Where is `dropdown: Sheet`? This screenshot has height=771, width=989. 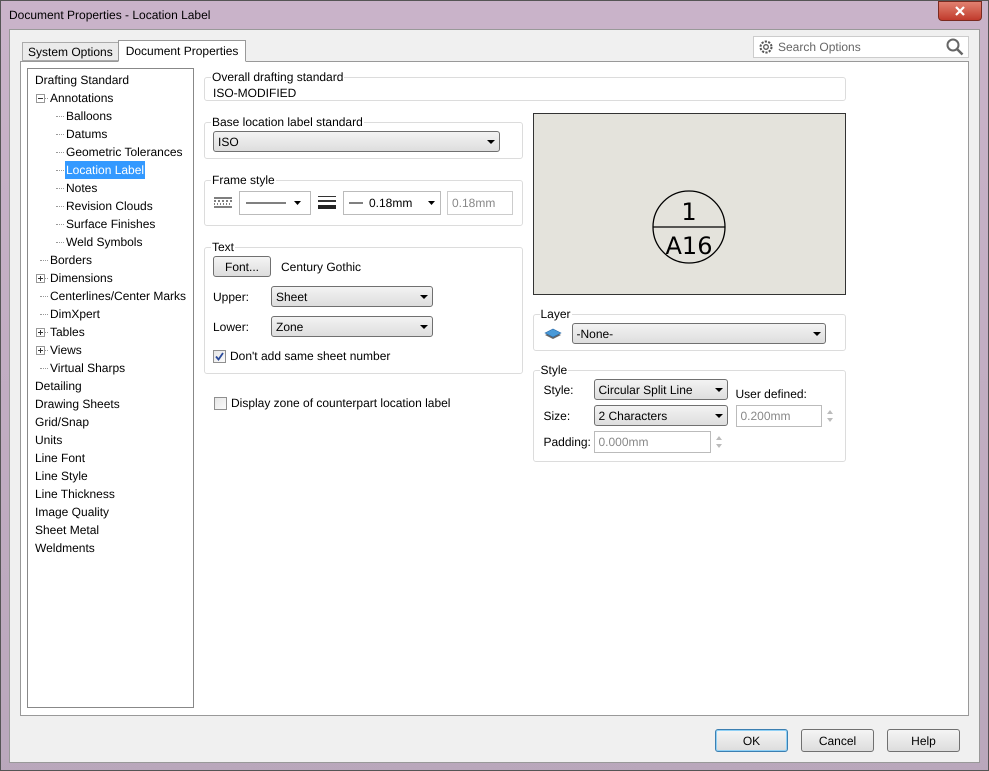
dropdown: Sheet is located at coordinates (352, 296).